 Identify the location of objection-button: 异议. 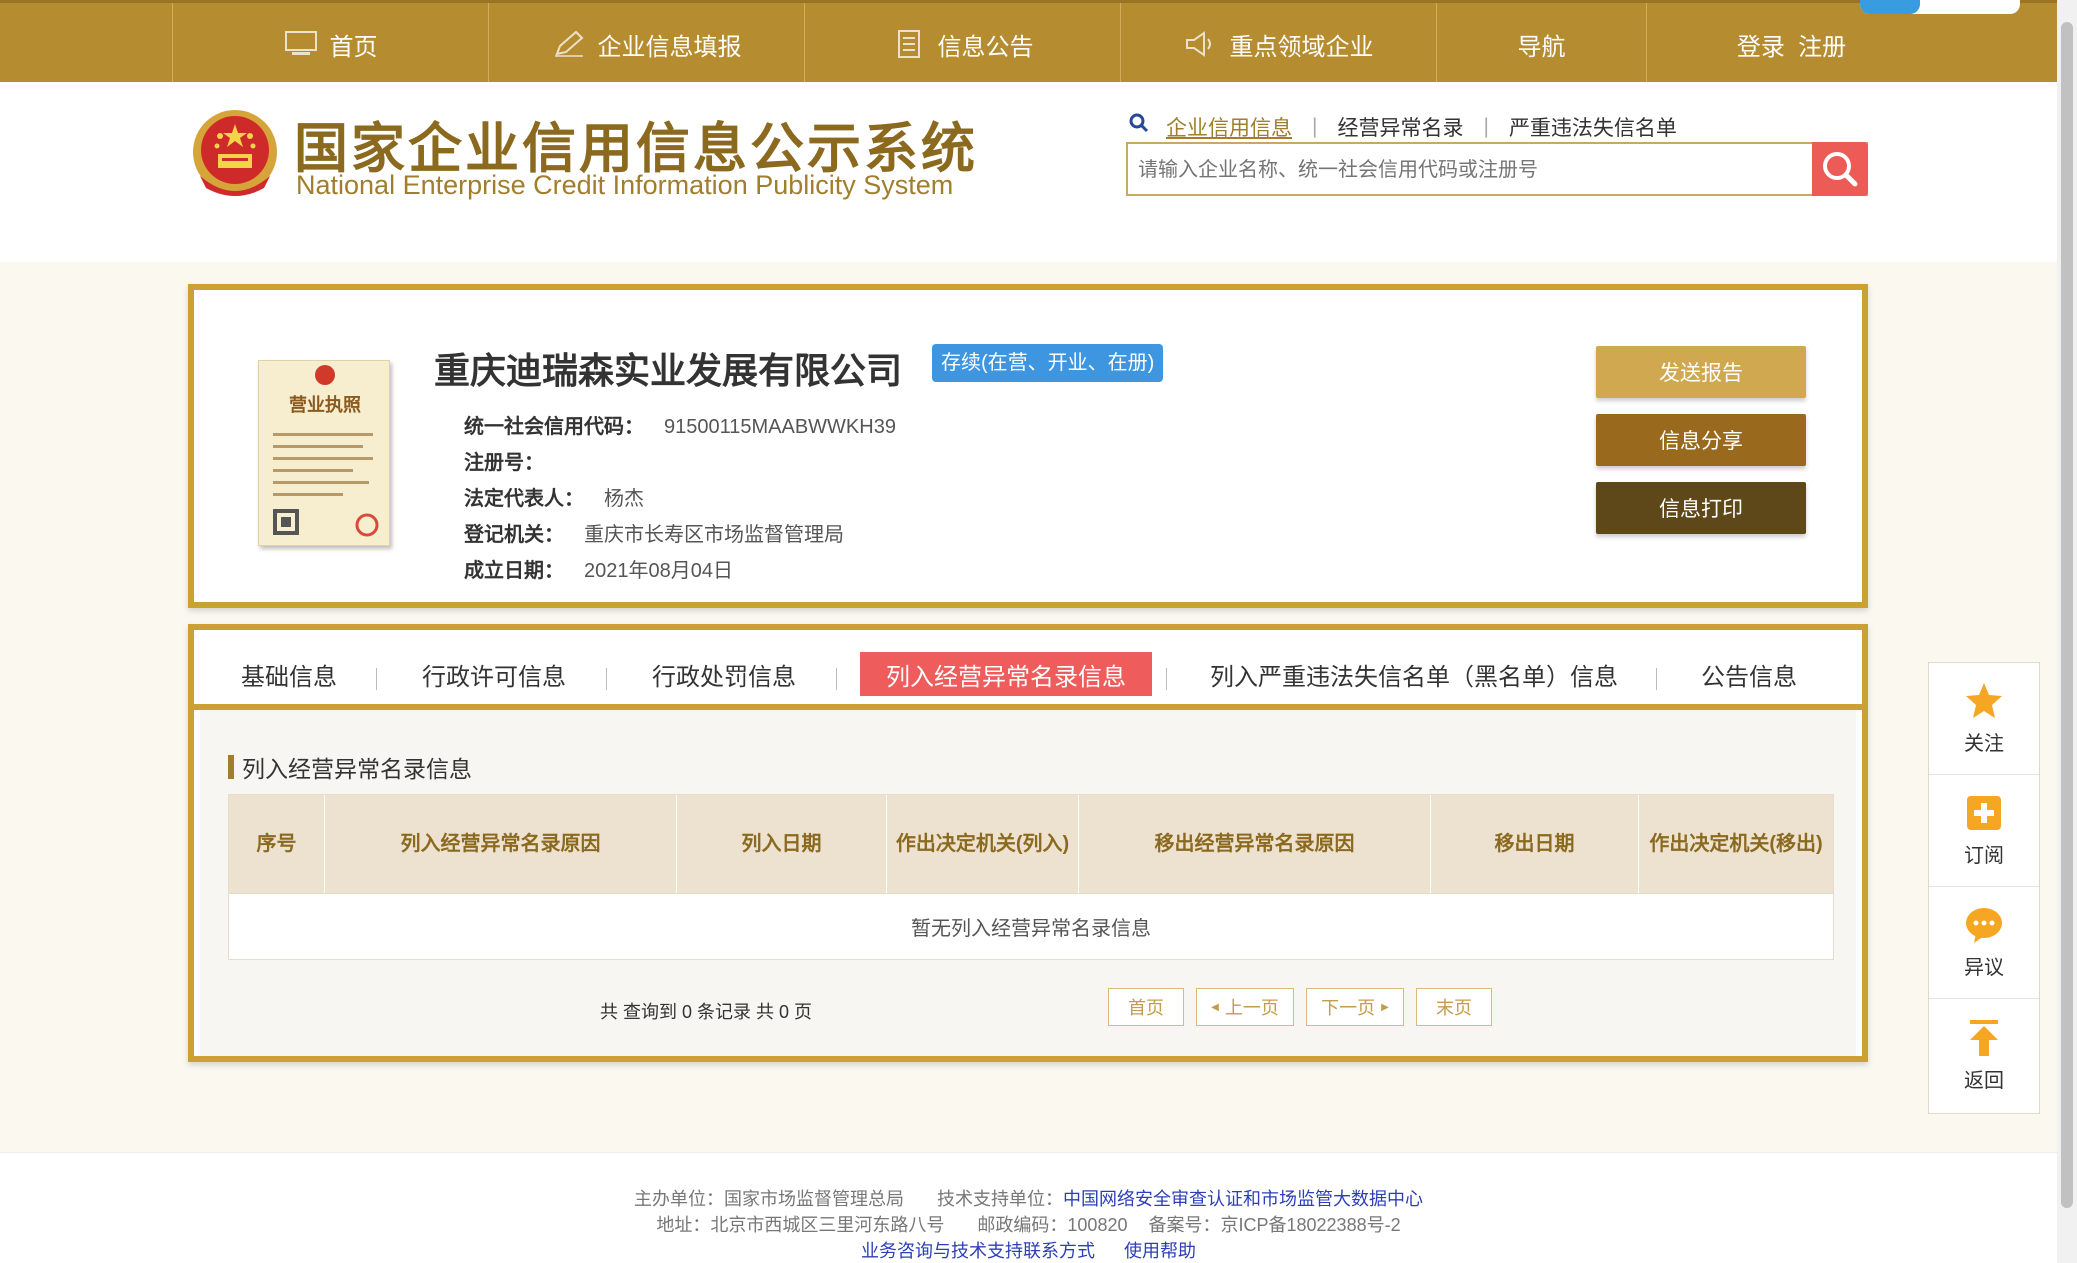
(1984, 943).